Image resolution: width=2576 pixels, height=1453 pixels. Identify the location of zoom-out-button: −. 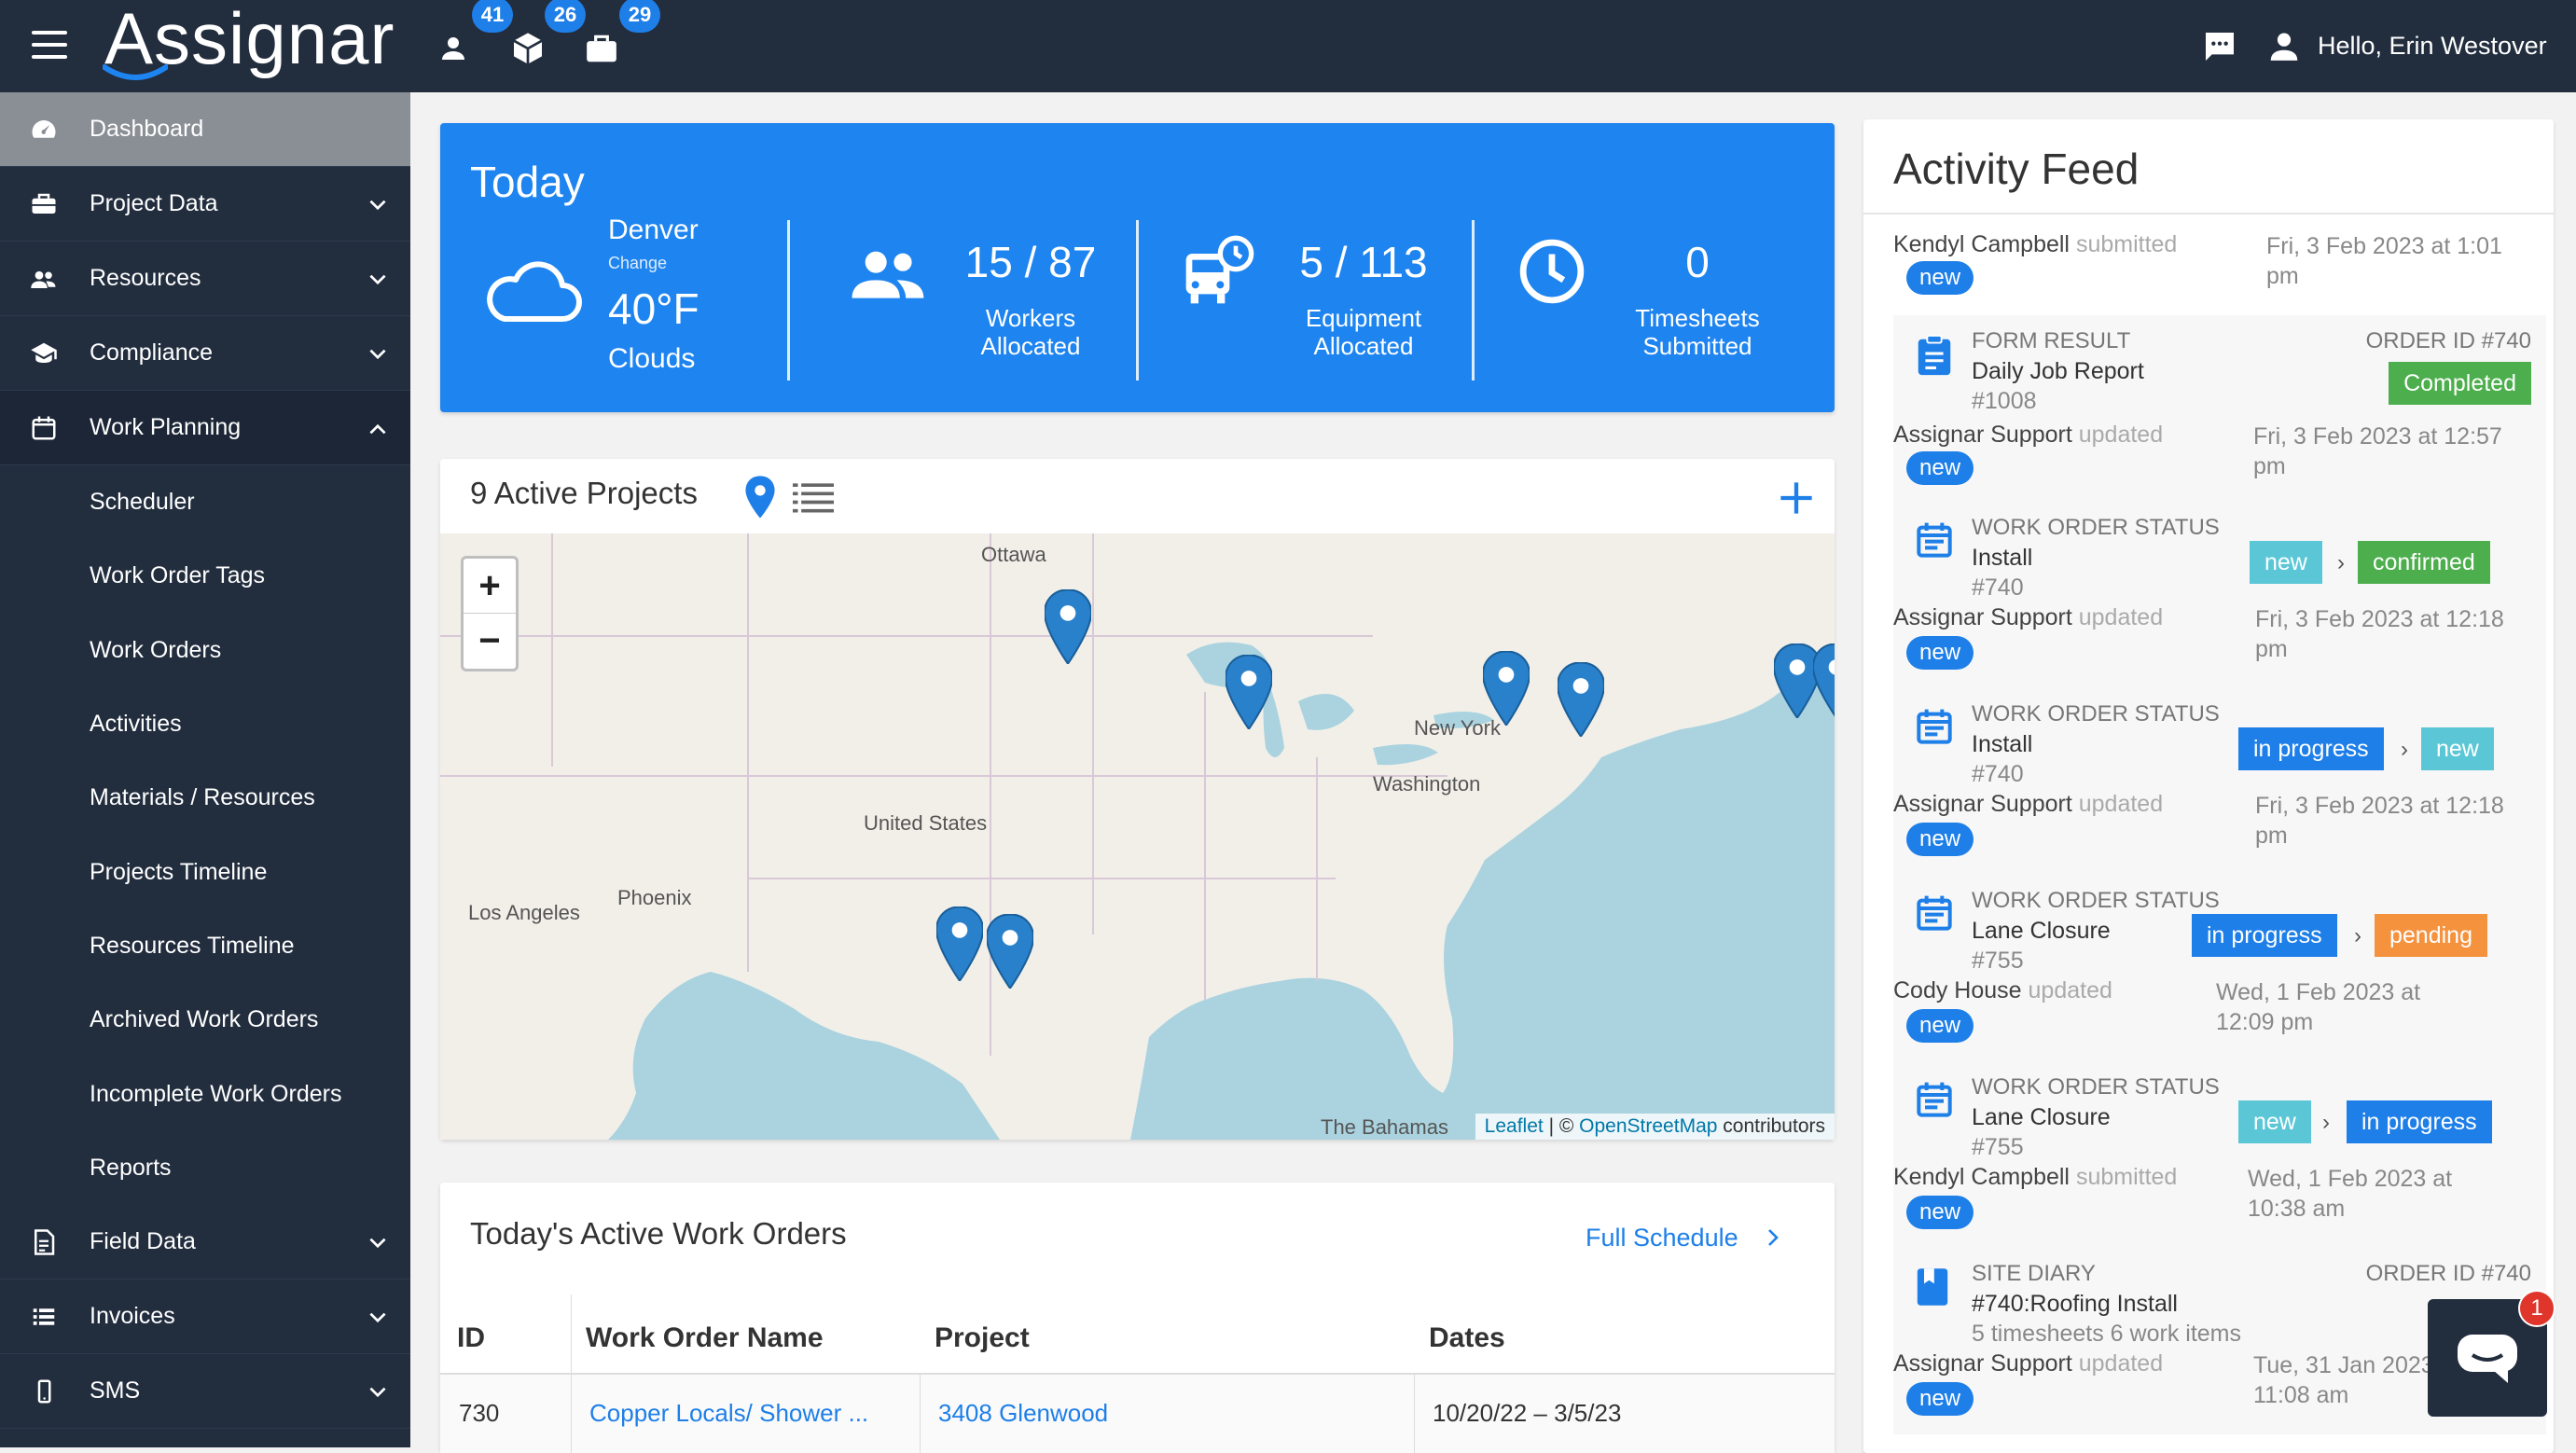
(490, 641).